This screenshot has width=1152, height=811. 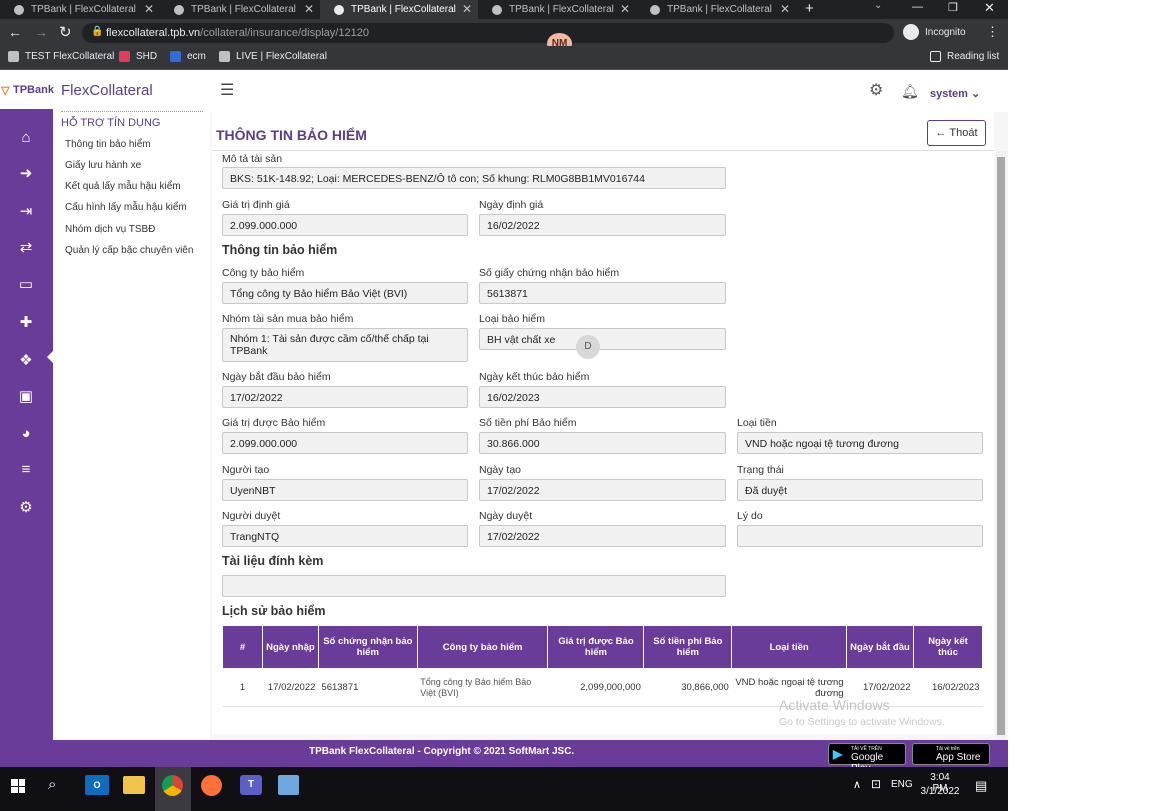 I want to click on approved-date-label: Ngày duyệt, so click(x=506, y=516).